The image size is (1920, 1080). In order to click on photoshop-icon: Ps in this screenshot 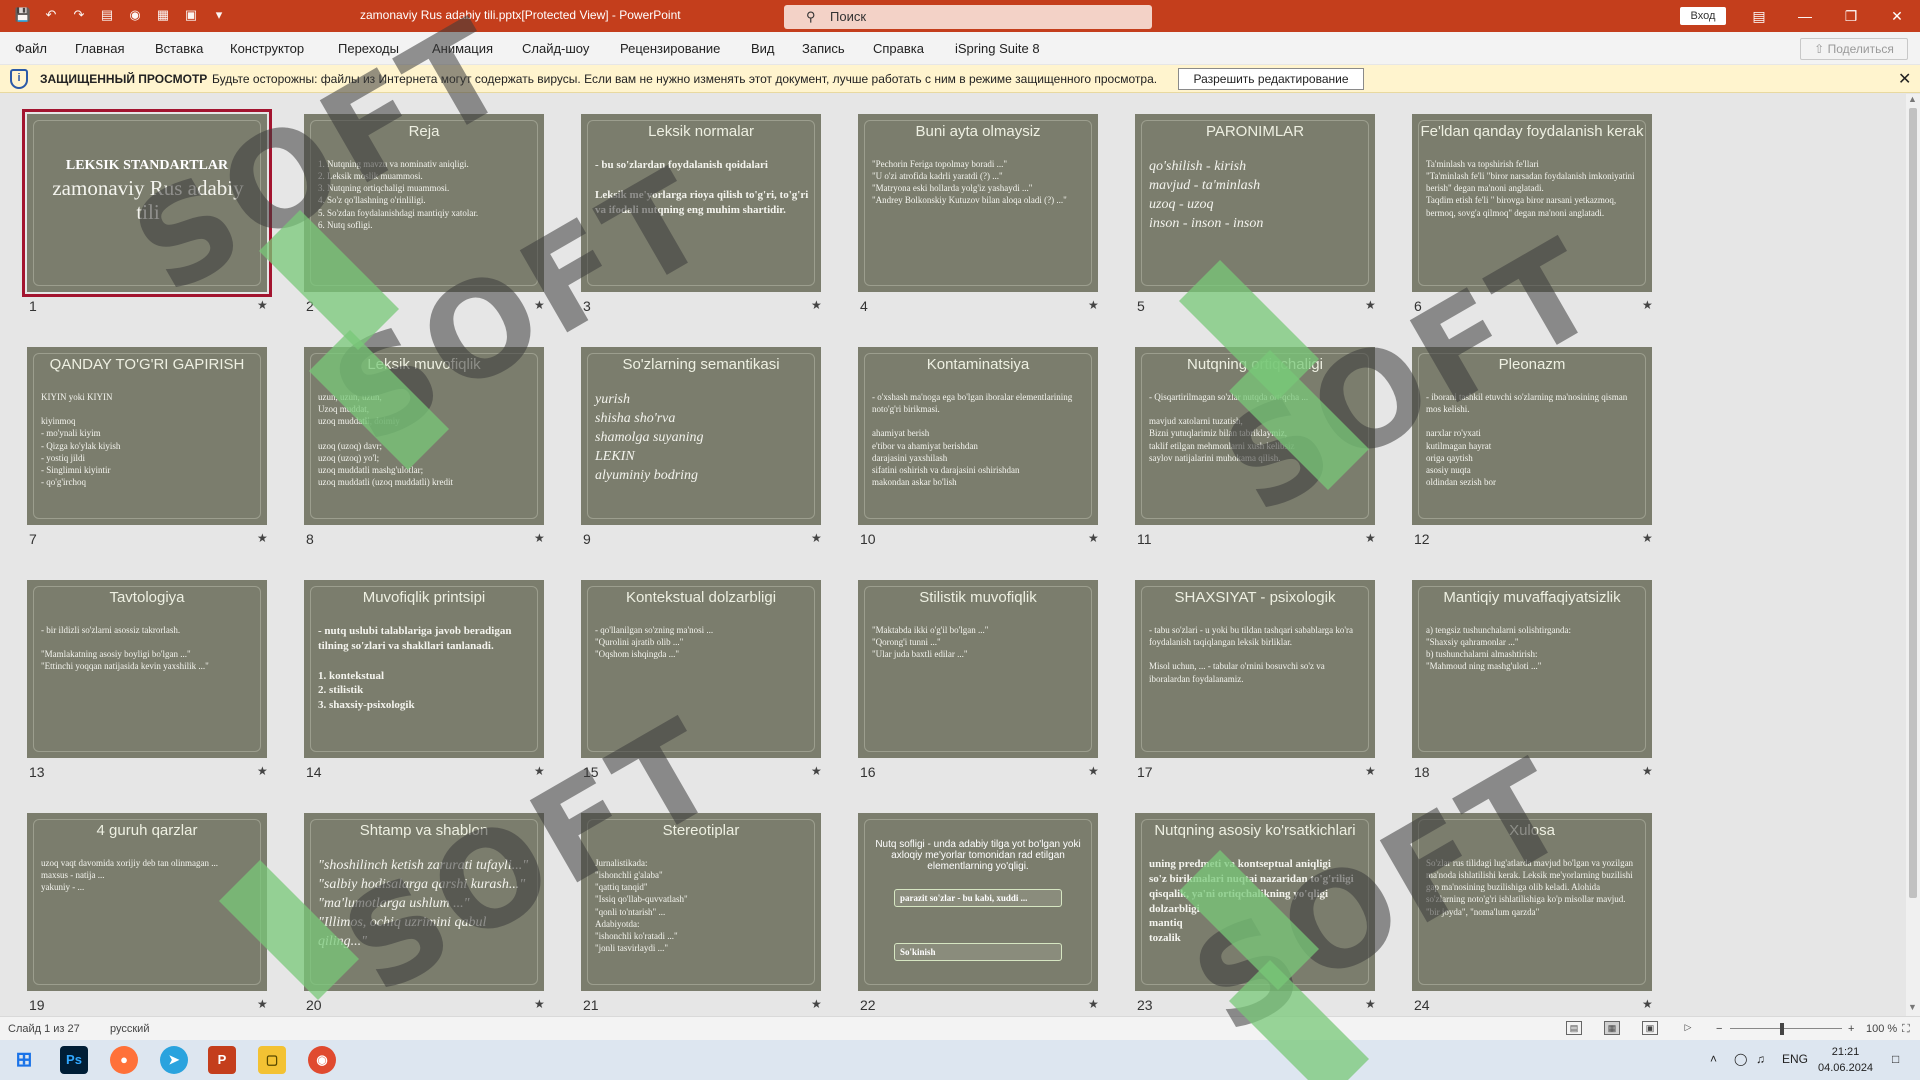, I will do `click(74, 1060)`.